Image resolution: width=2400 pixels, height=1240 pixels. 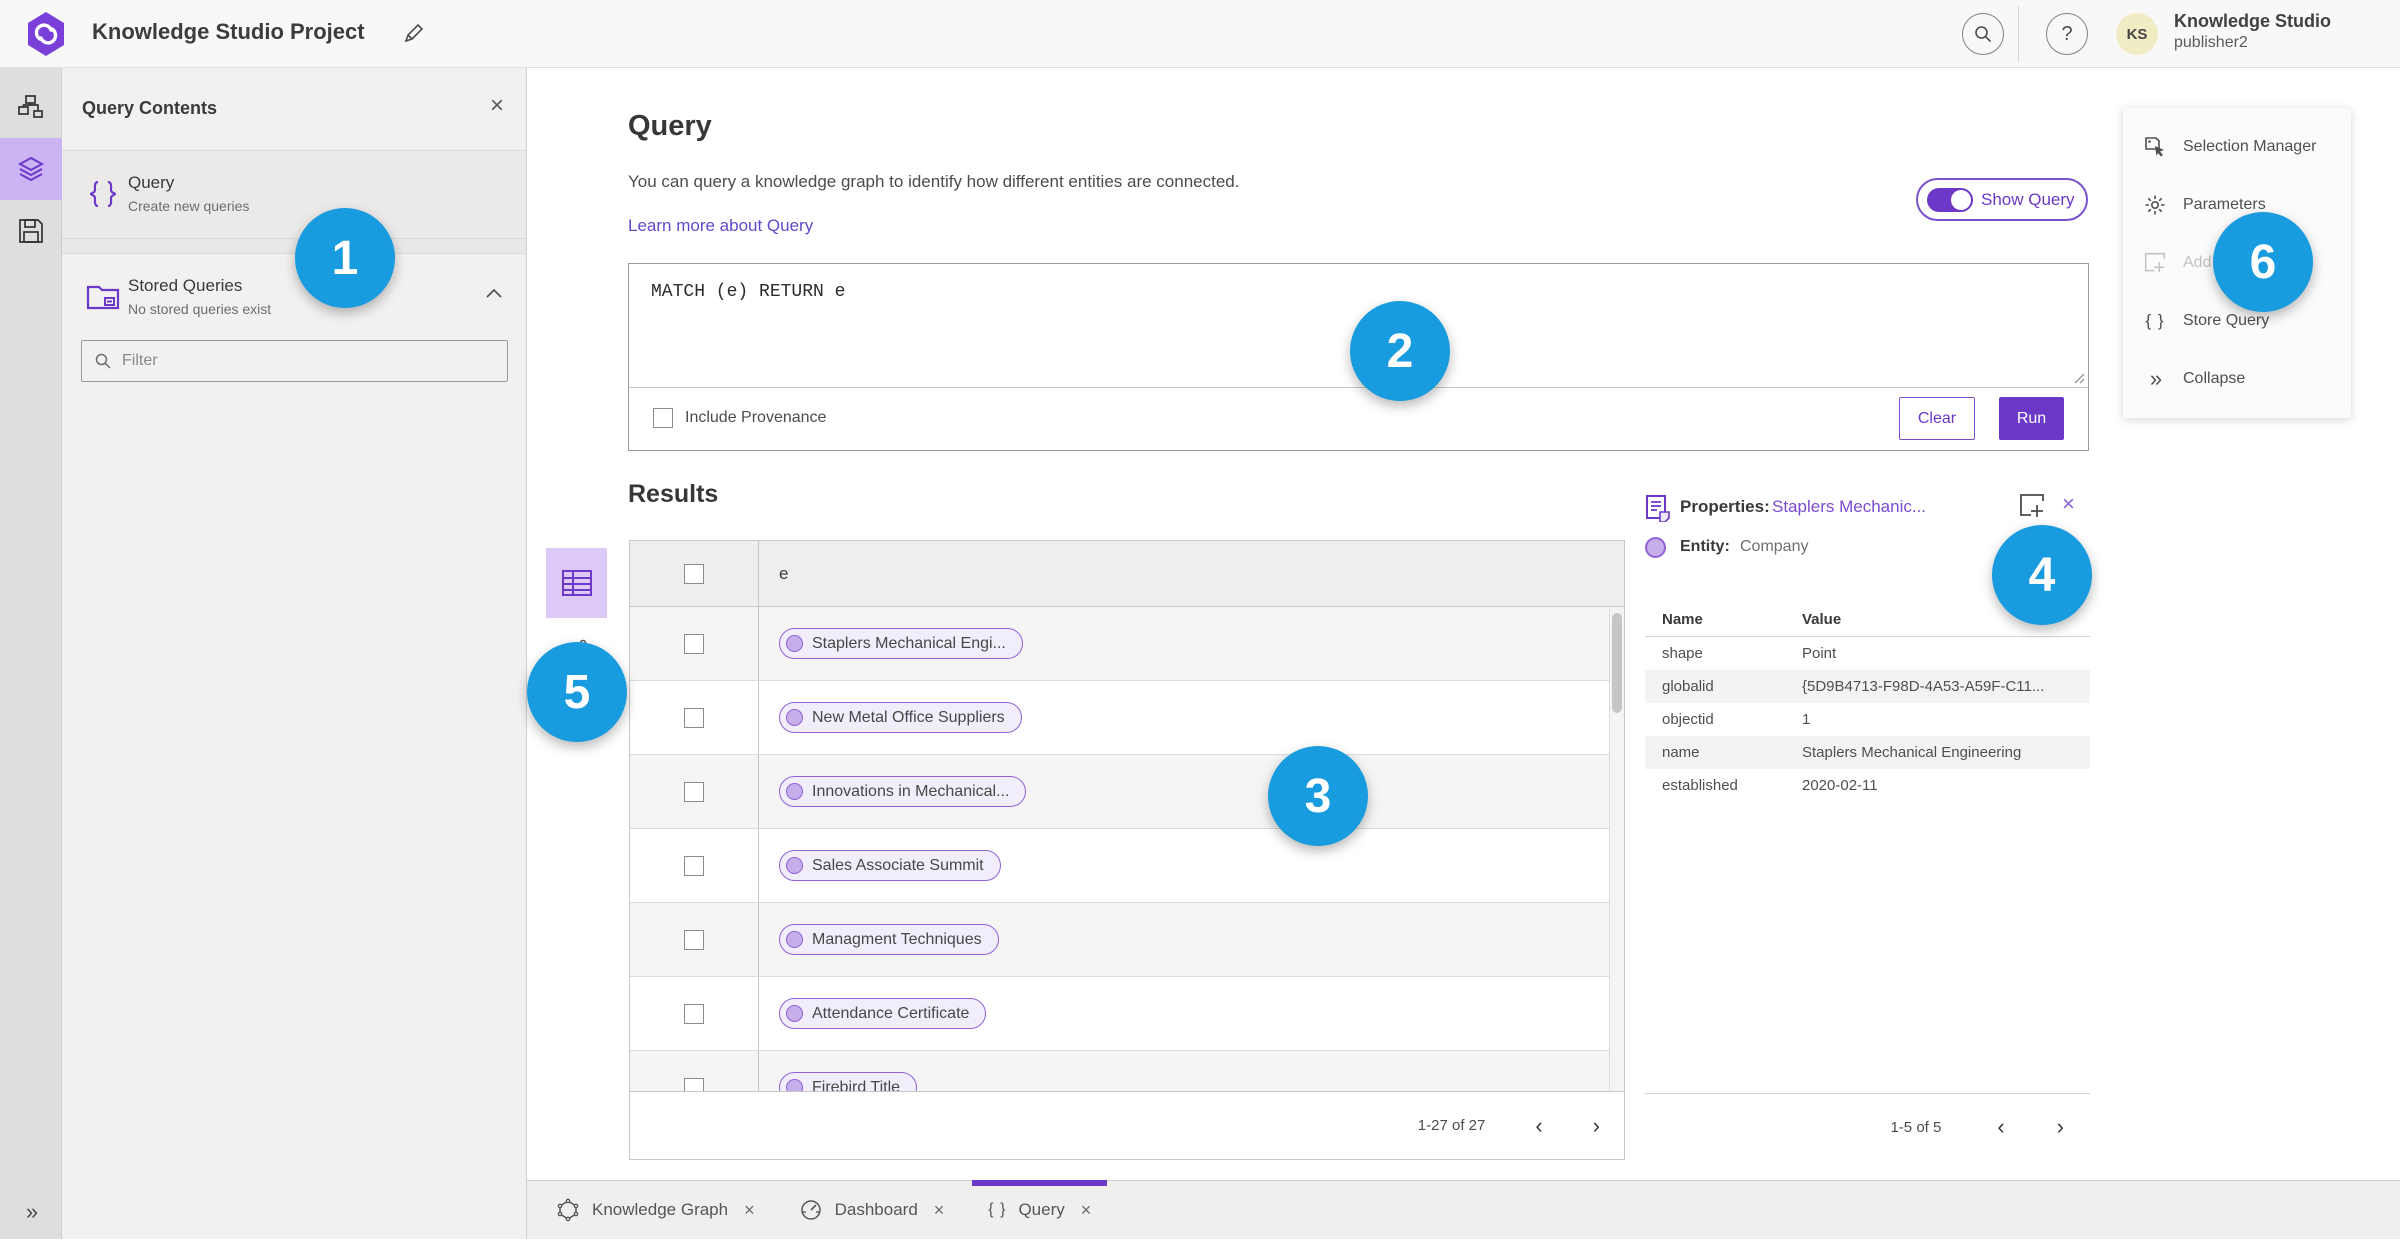 I want to click on scrollbar-thumb, so click(x=1617, y=663).